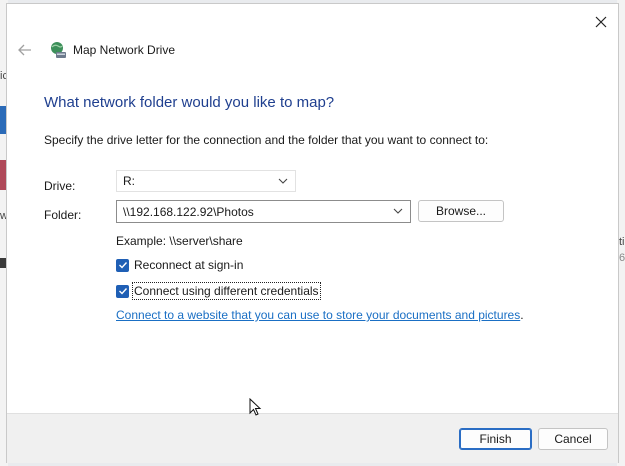 The image size is (625, 466). I want to click on folder-label: Folder:, so click(63, 215).